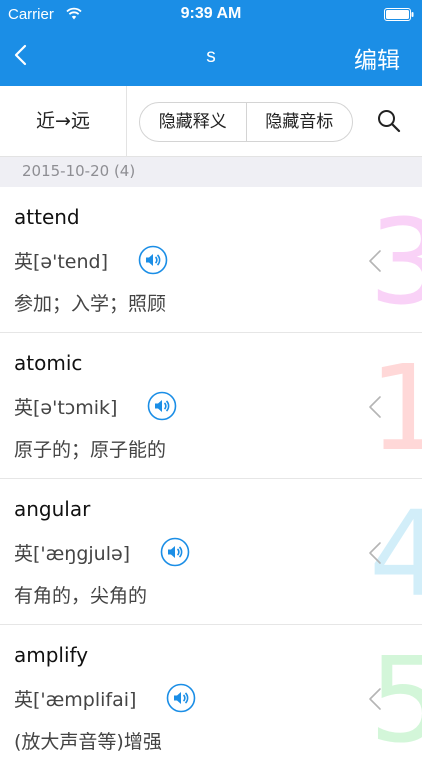  I want to click on phonetic-line: 英[ə'tend], so click(91, 260).